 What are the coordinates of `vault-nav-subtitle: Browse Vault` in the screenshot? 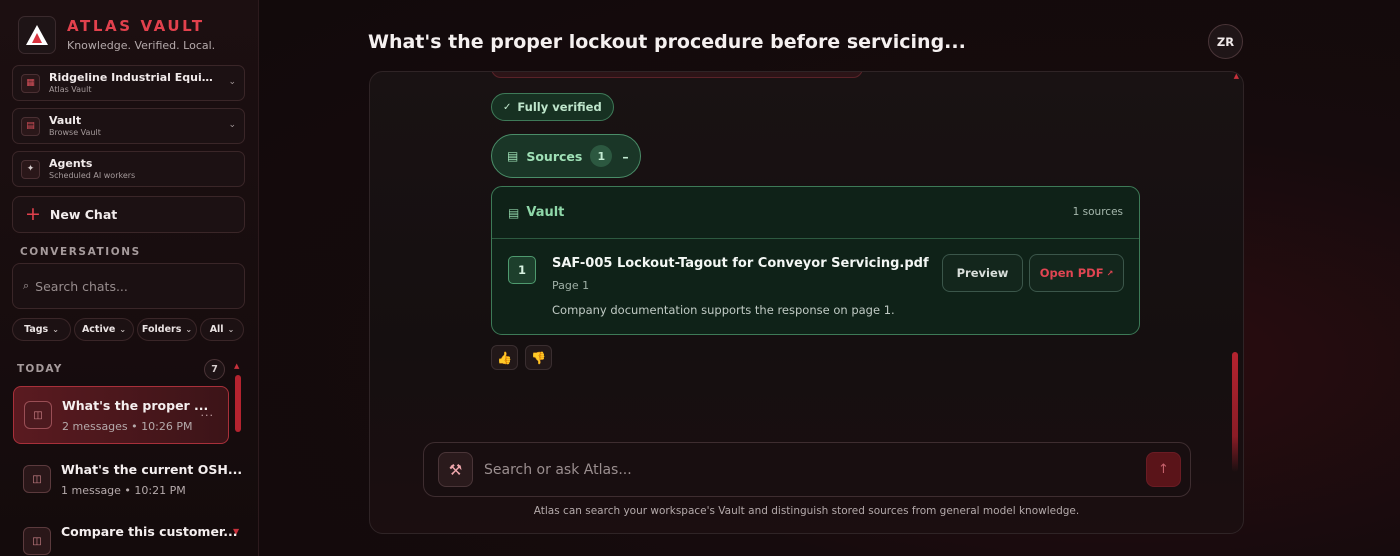 It's located at (75, 132).